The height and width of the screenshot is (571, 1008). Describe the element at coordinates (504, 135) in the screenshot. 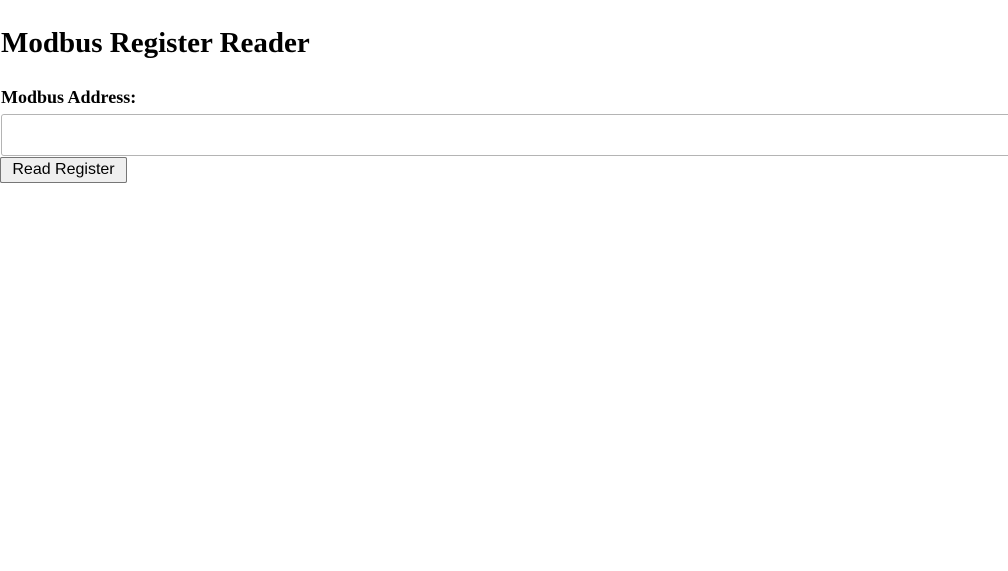

I see `modbus-address-input` at that location.